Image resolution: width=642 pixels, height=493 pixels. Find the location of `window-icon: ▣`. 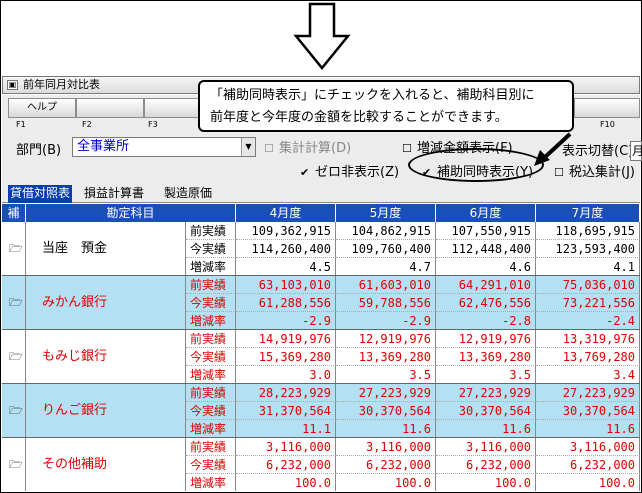

window-icon: ▣ is located at coordinates (12, 85).